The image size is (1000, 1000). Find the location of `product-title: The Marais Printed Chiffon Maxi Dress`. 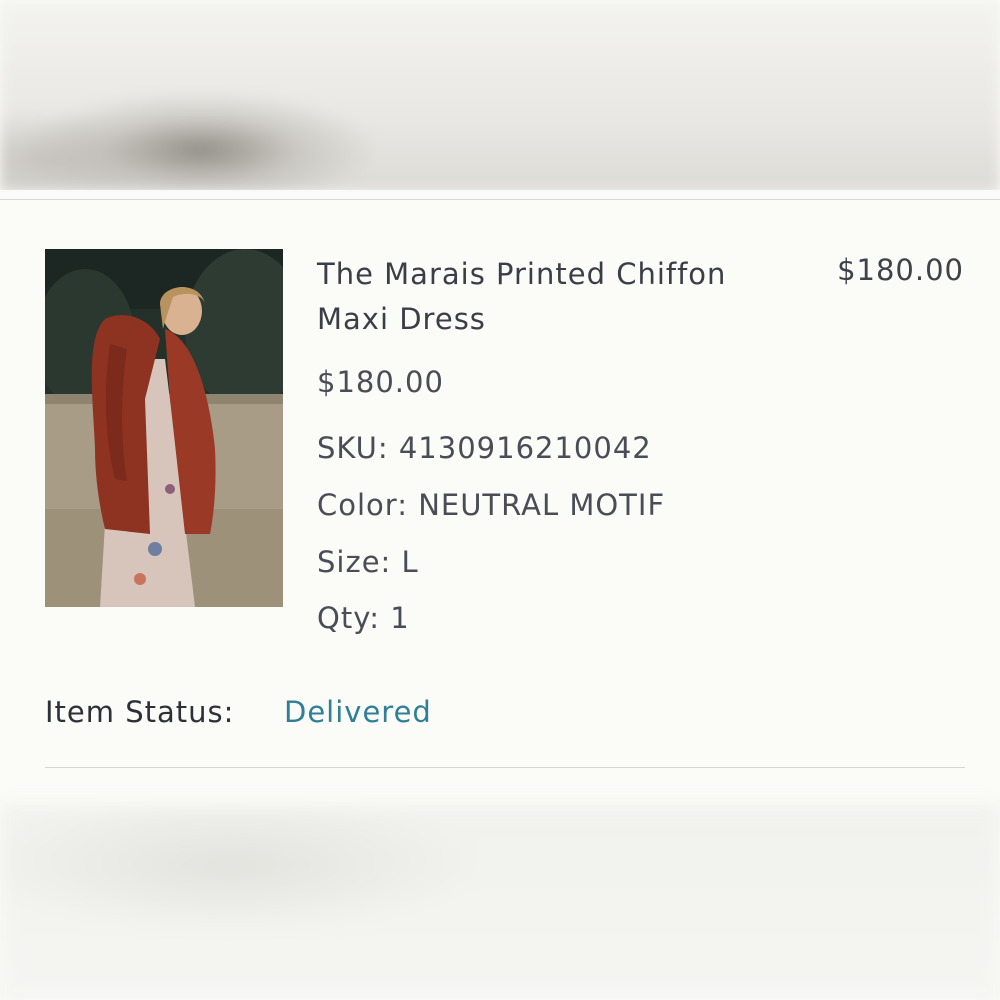

product-title: The Marais Printed Chiffon Maxi Dress is located at coordinates (552, 297).